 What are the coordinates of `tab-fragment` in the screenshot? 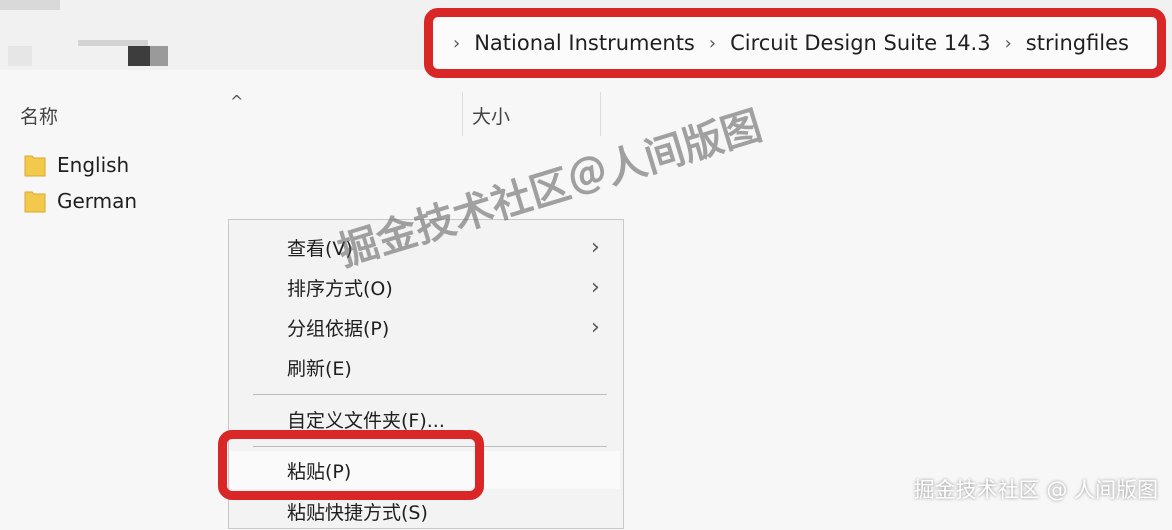 It's located at (30, 5).